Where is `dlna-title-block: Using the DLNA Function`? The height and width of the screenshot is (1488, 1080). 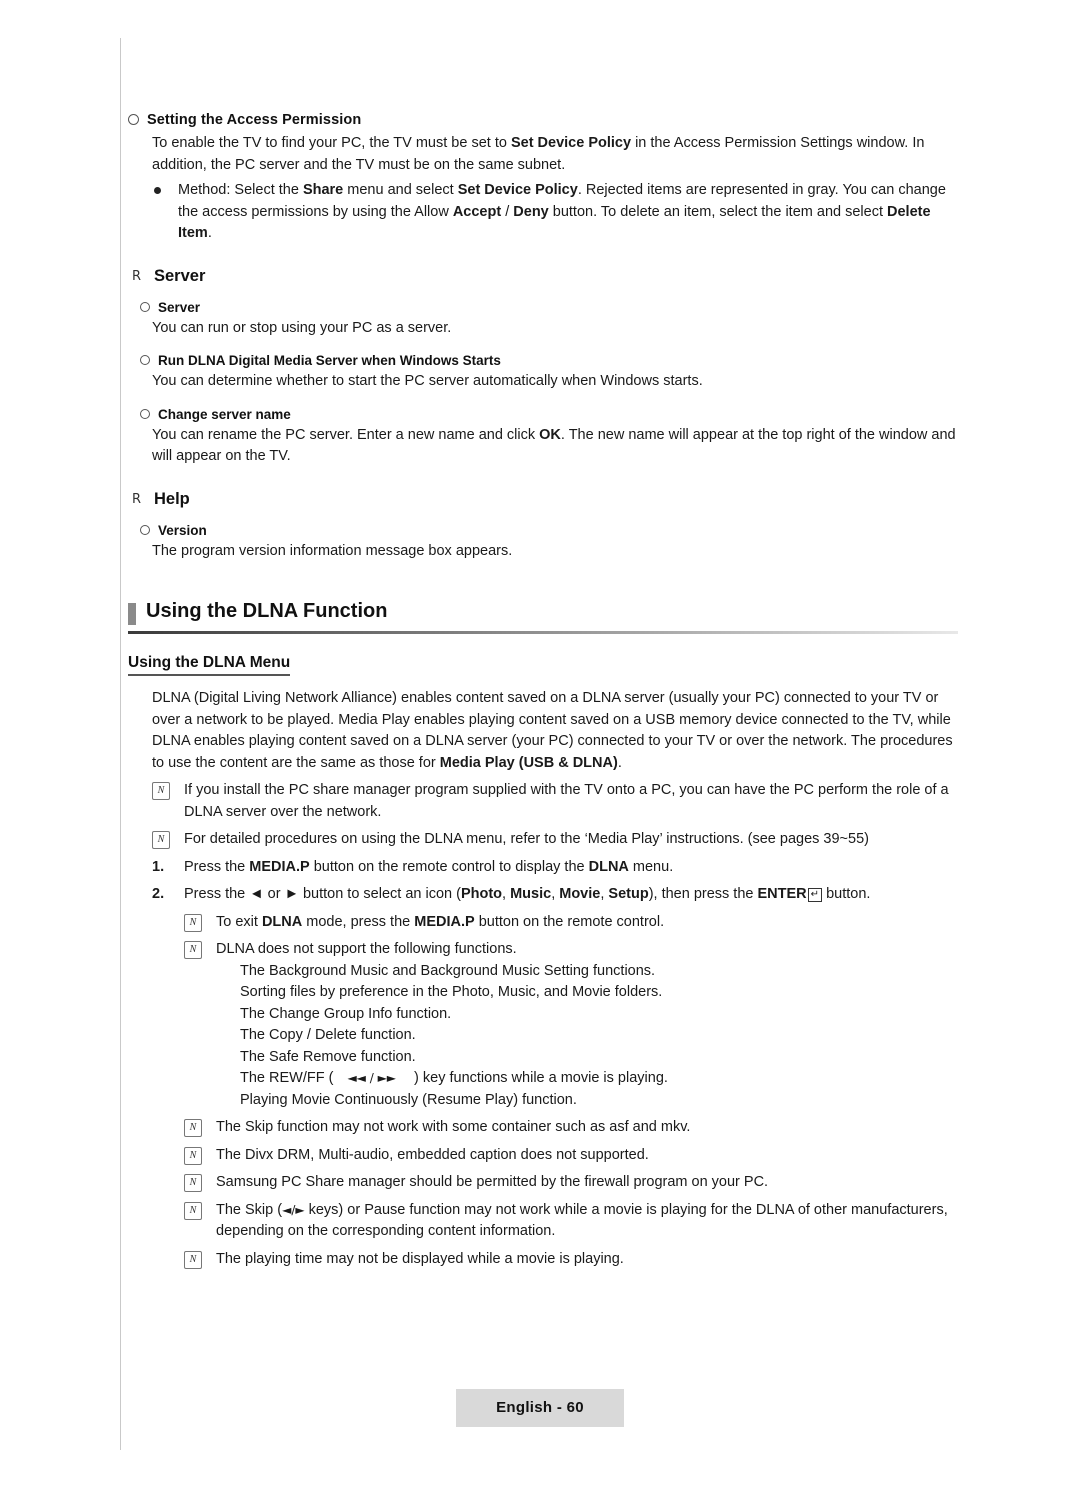
dlna-title-block: Using the DLNA Function is located at coordinates (543, 619).